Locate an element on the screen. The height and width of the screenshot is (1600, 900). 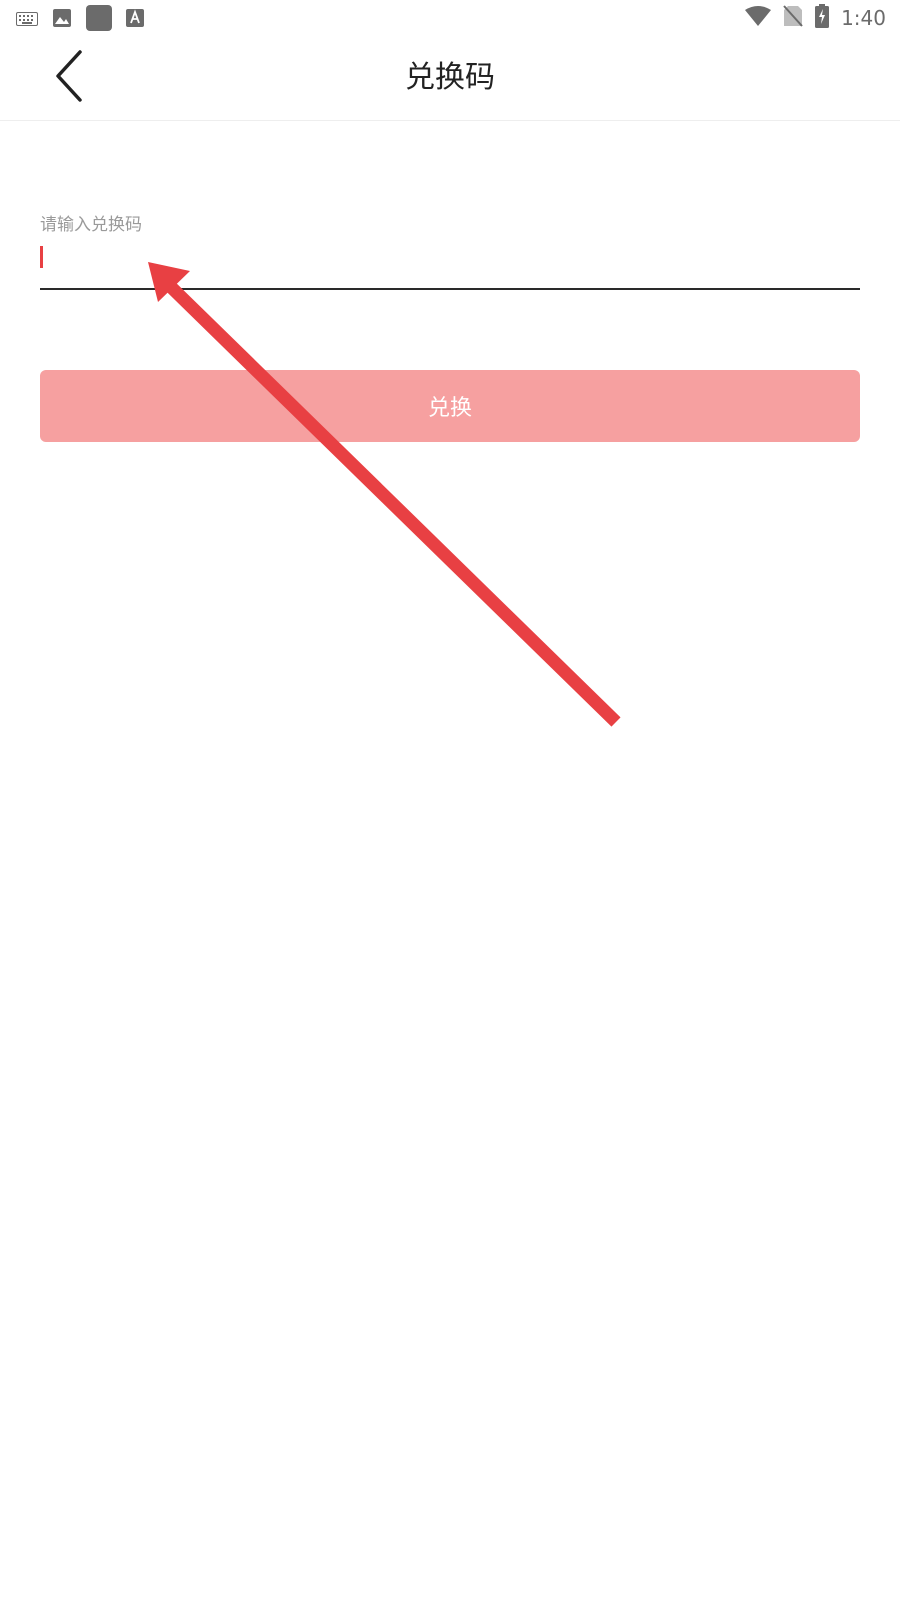
status-bar-system: 1:40 is located at coordinates (815, 18).